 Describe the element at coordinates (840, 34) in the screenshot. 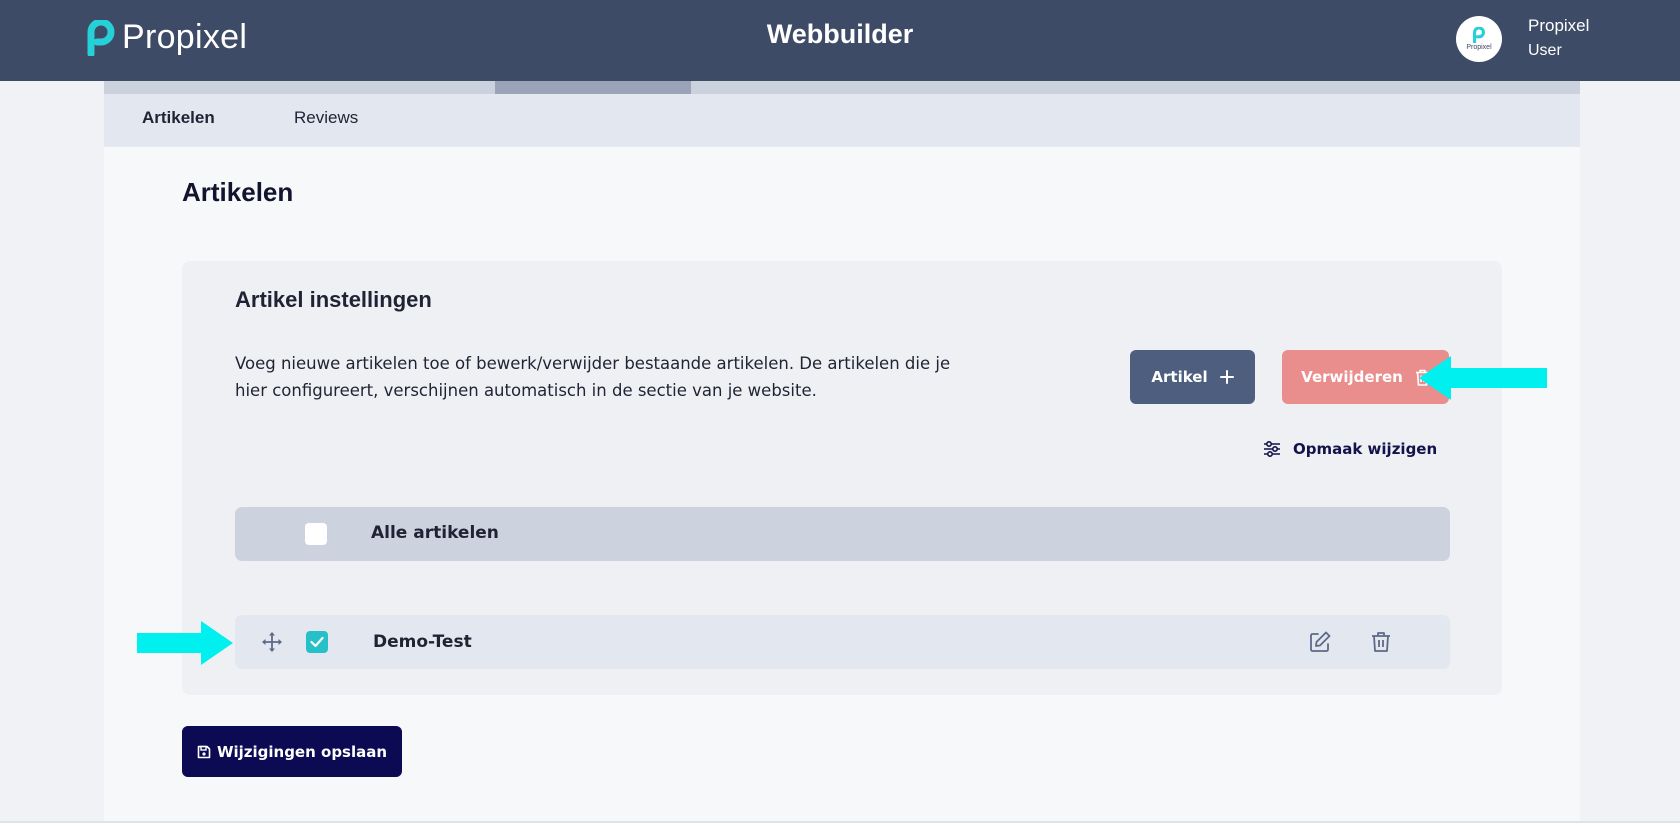

I see `app-title: Webbuilder` at that location.